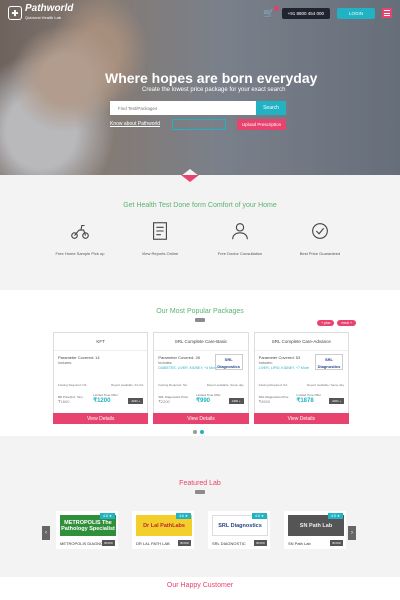 This screenshot has height=600, width=400. Describe the element at coordinates (299, 543) in the screenshot. I see `lab-name: SN Path Lab` at that location.